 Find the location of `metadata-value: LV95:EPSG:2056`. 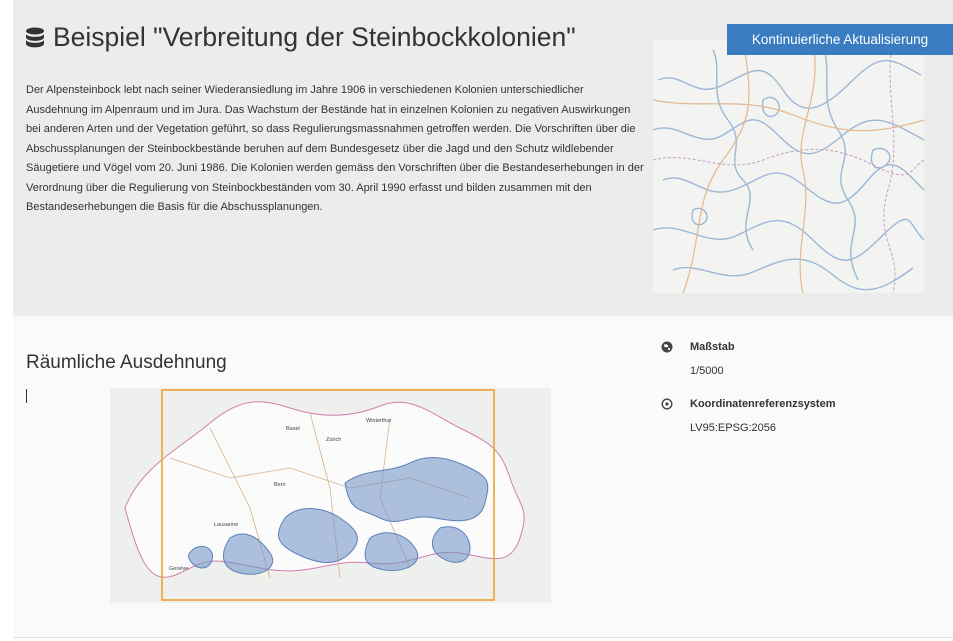

metadata-value: LV95:EPSG:2056 is located at coordinates (733, 428).